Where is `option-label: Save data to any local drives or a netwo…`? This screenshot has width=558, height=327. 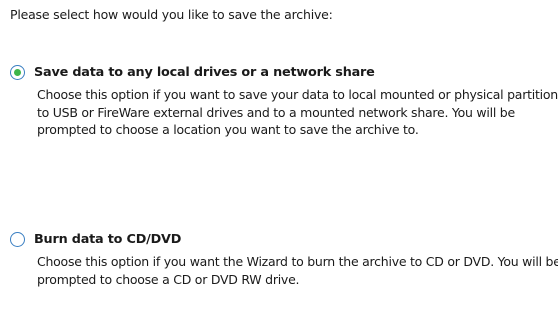 option-label: Save data to any local drives or a netwo… is located at coordinates (204, 72).